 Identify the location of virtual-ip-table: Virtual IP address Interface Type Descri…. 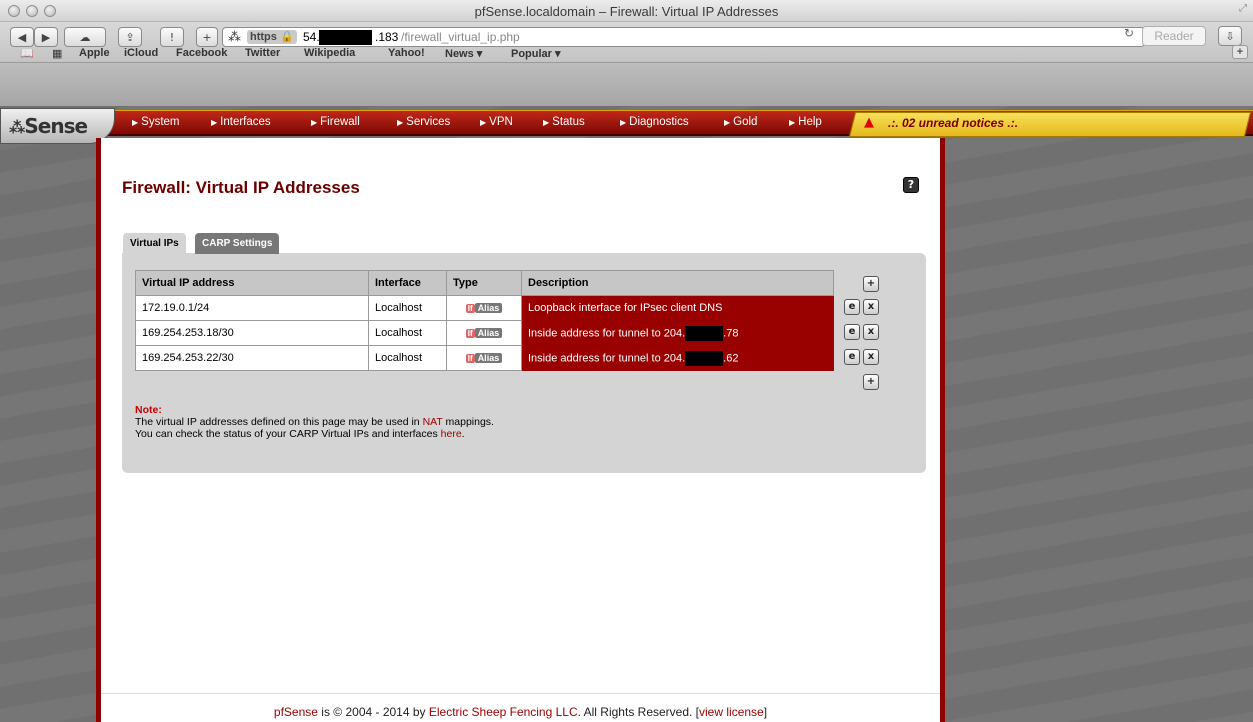
(484, 320).